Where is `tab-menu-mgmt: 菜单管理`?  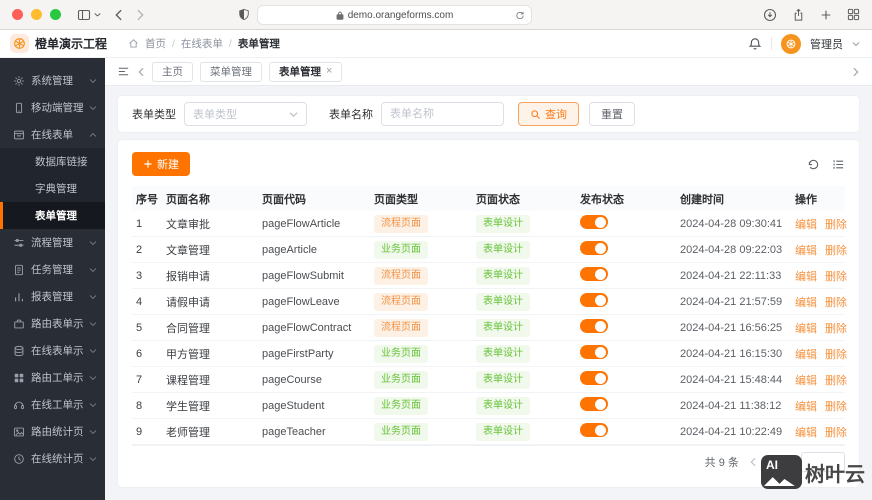 tab-menu-mgmt: 菜单管理 is located at coordinates (231, 71).